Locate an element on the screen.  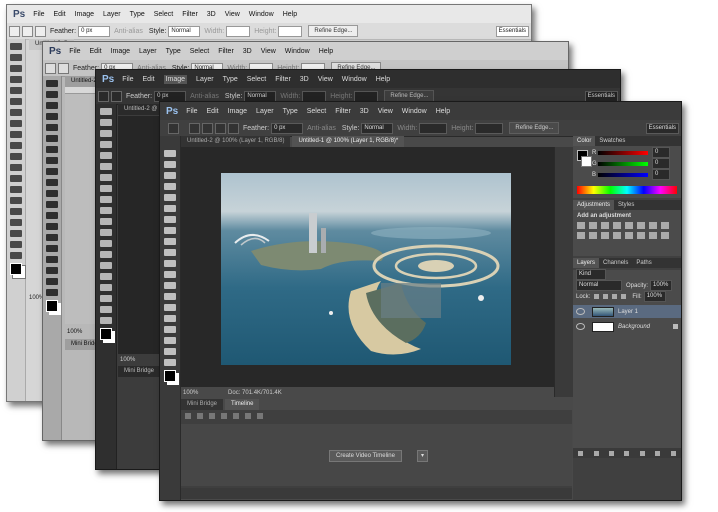
color-swatches-icon is located at coordinates (170, 376).